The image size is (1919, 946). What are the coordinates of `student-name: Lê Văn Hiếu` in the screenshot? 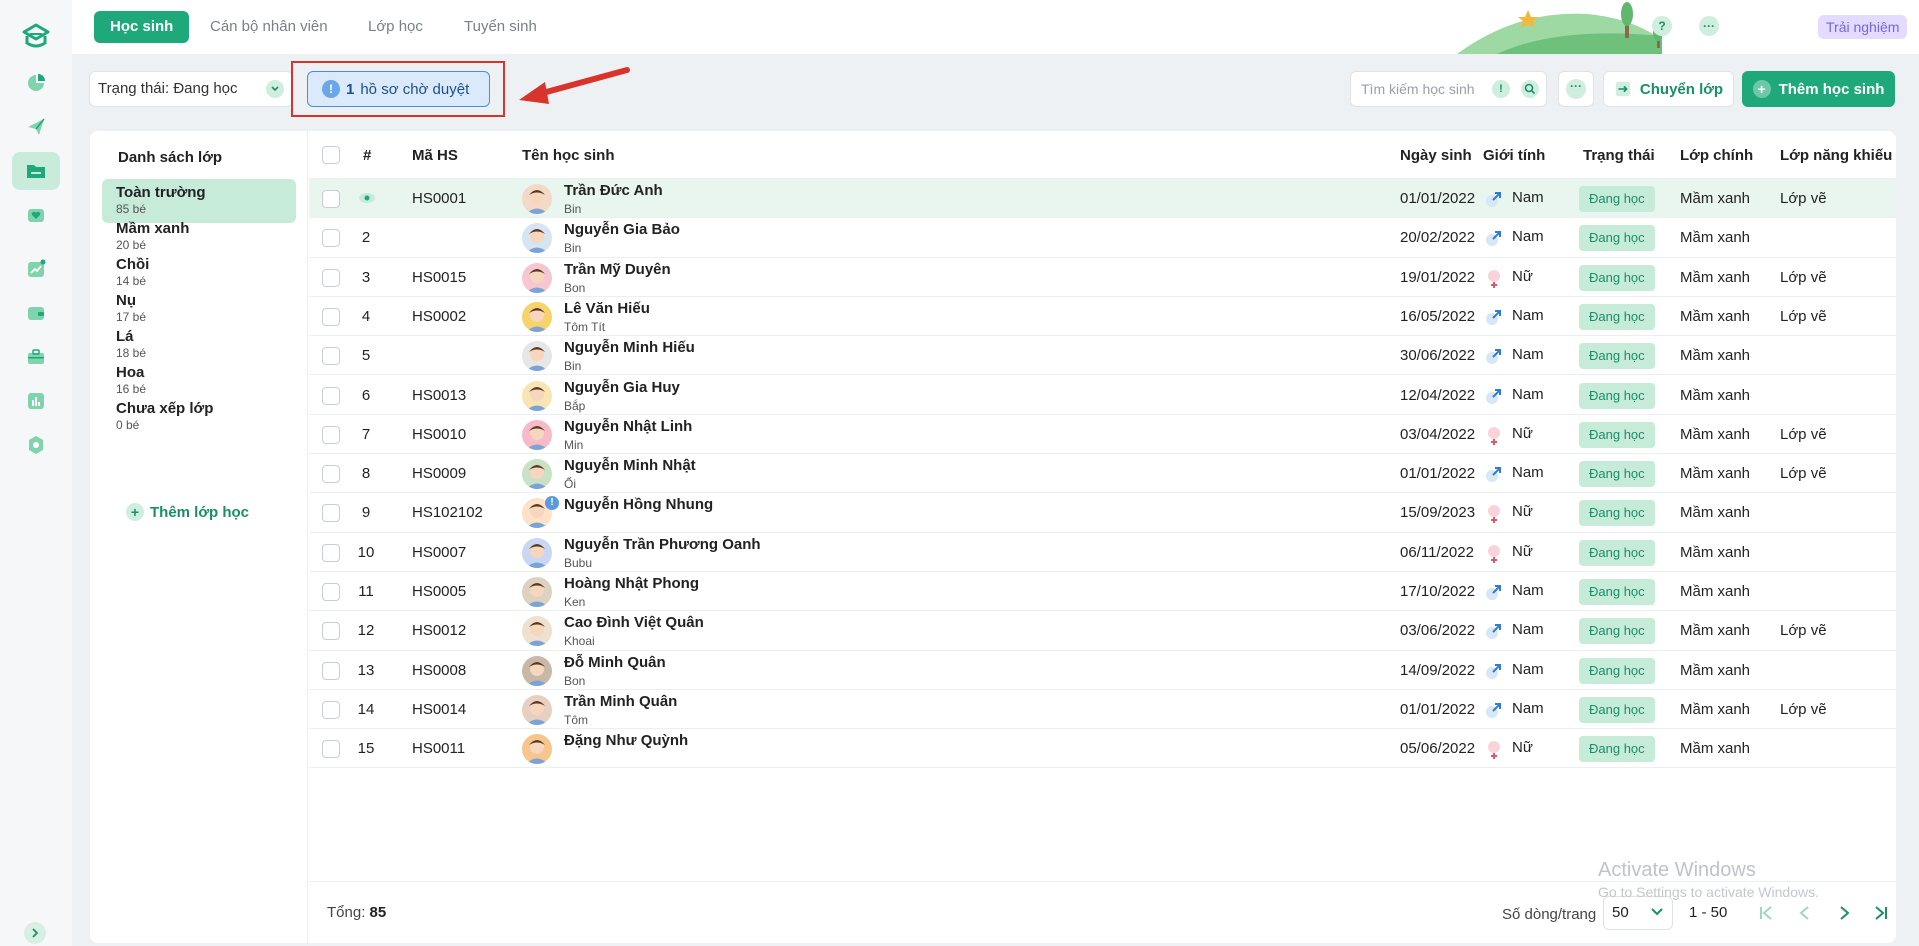 It's located at (607, 308).